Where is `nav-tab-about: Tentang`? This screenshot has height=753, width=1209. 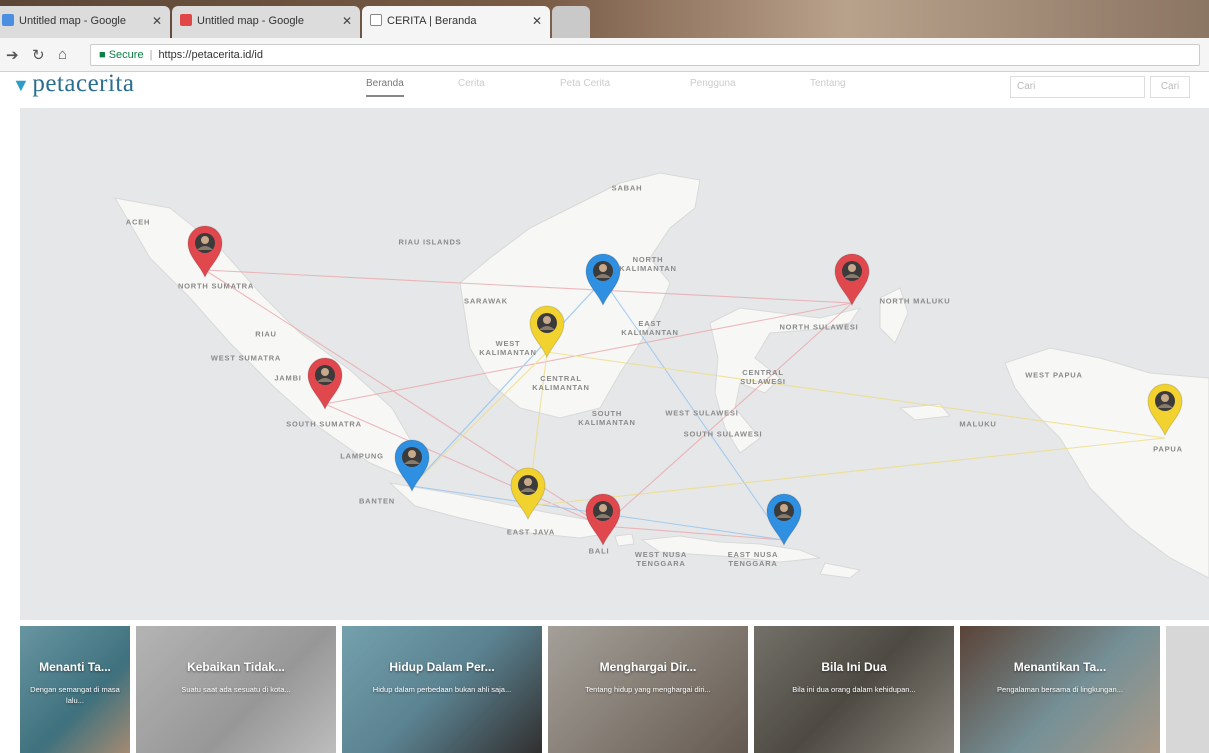
nav-tab-about: Tentang is located at coordinates (828, 83).